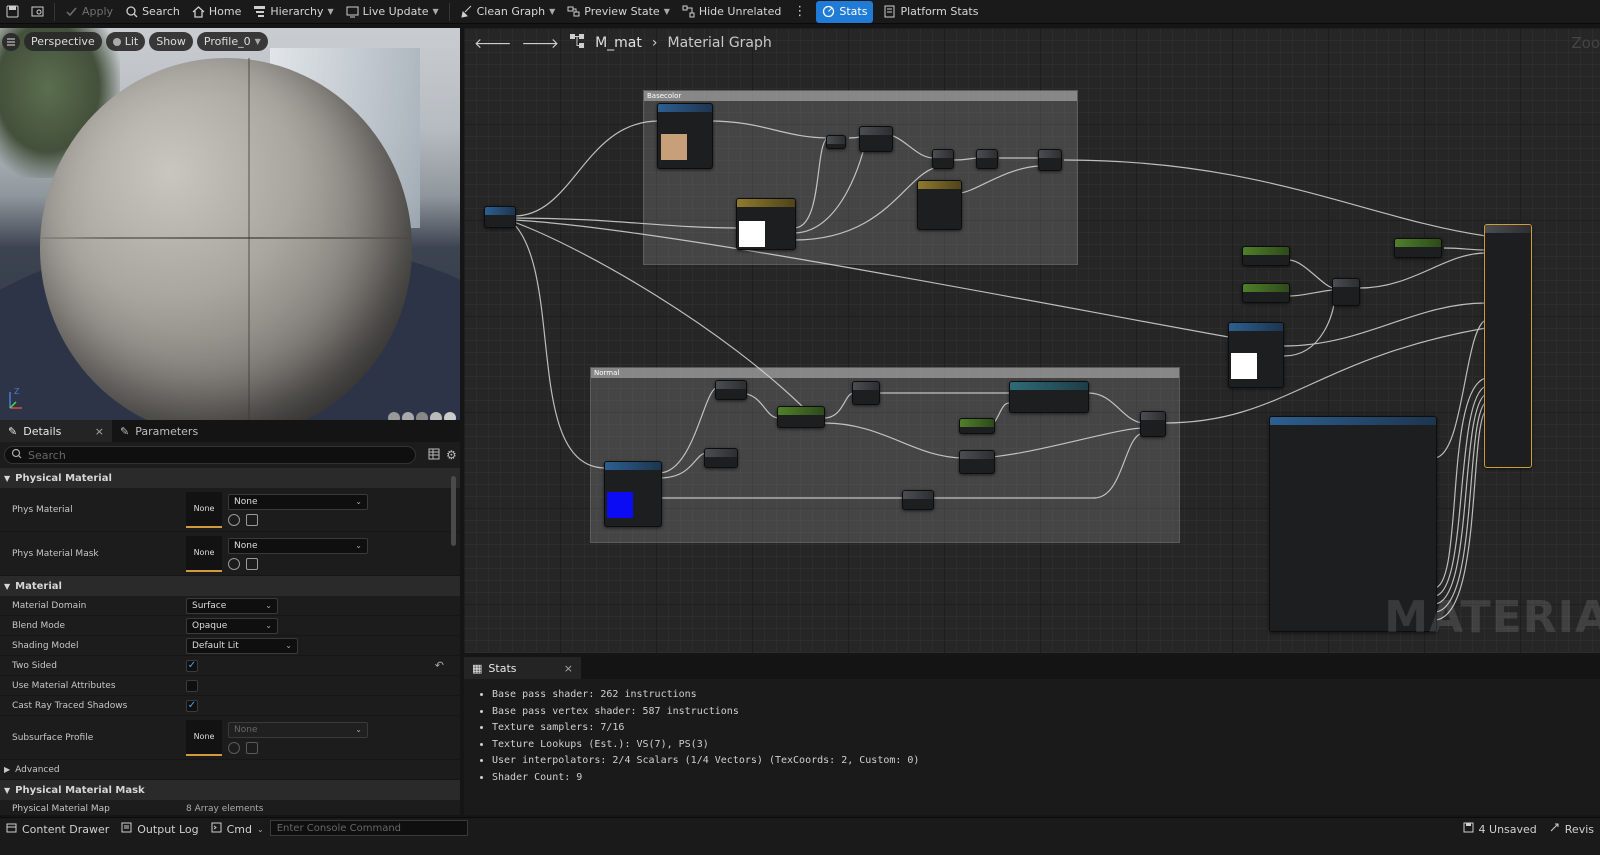  I want to click on node-normal-texture, so click(633, 494).